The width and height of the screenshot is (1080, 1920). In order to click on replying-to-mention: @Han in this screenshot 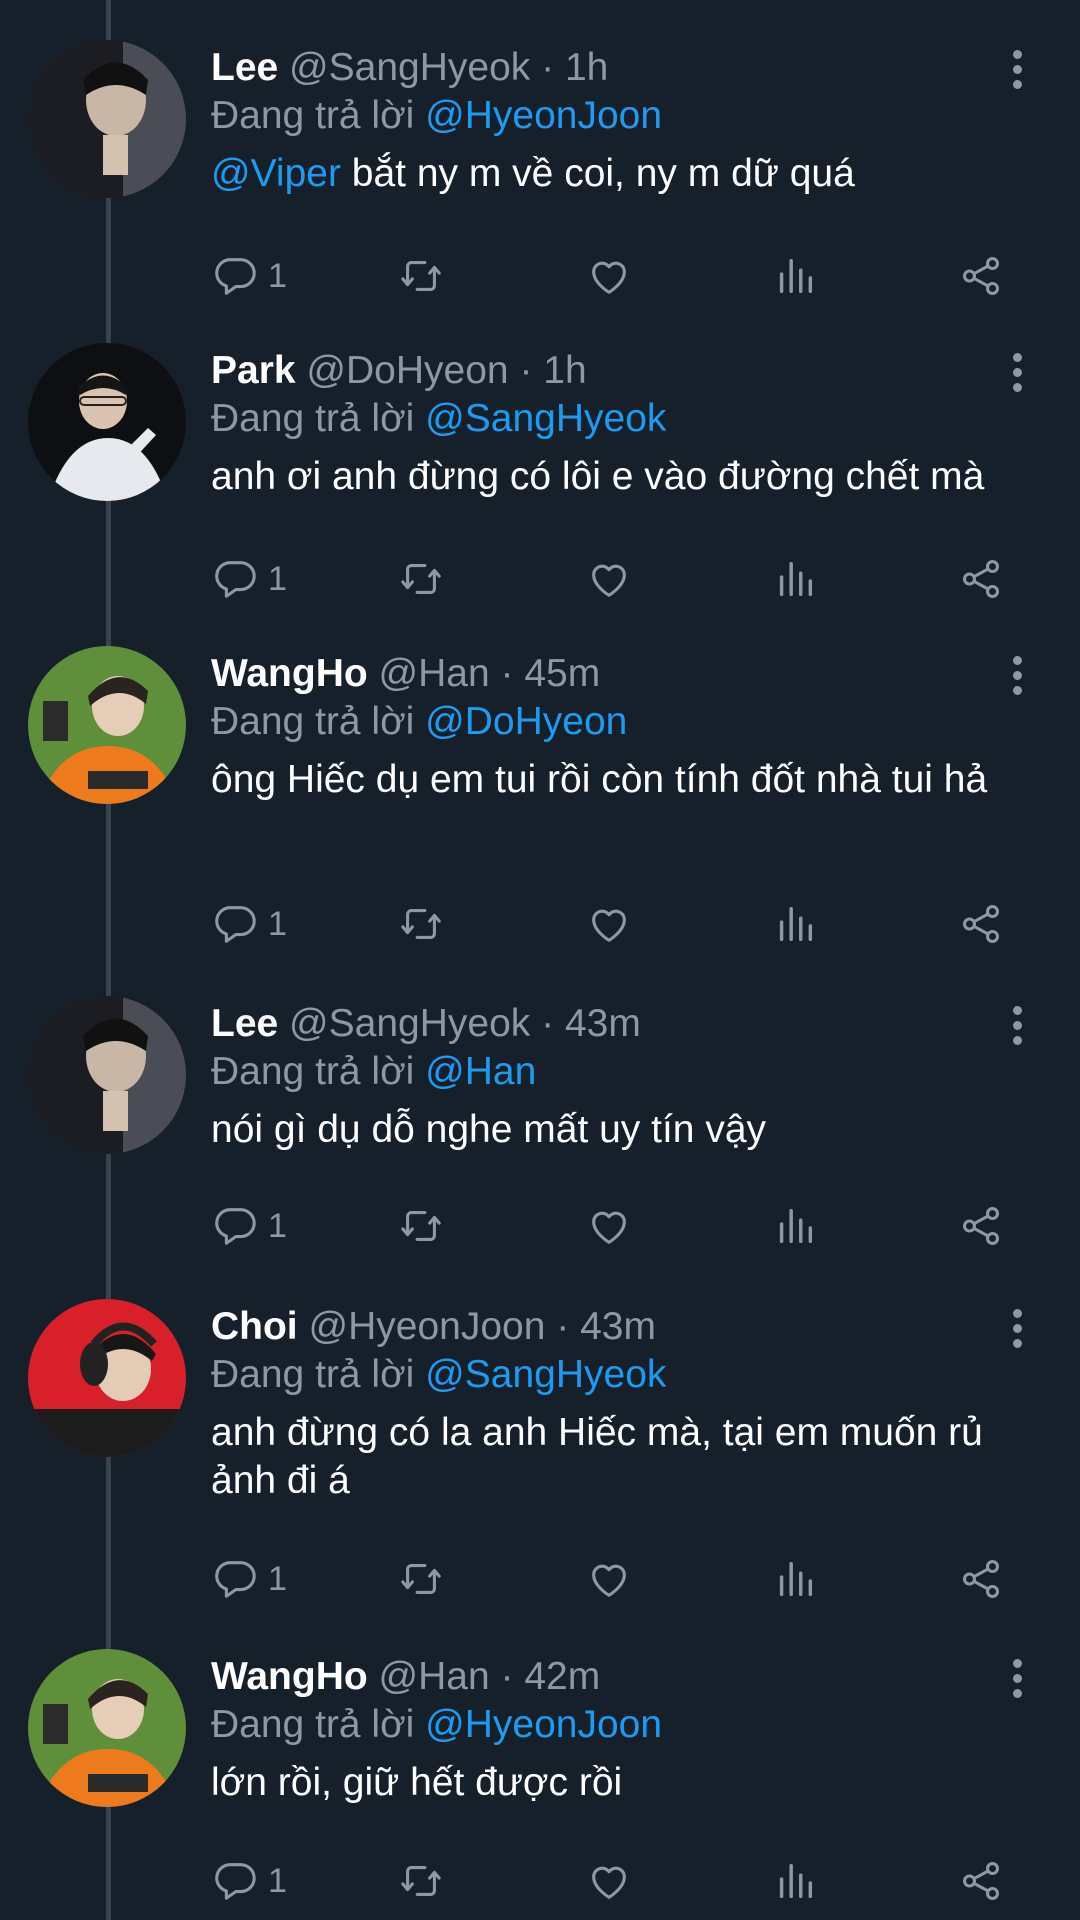, I will do `click(480, 1071)`.